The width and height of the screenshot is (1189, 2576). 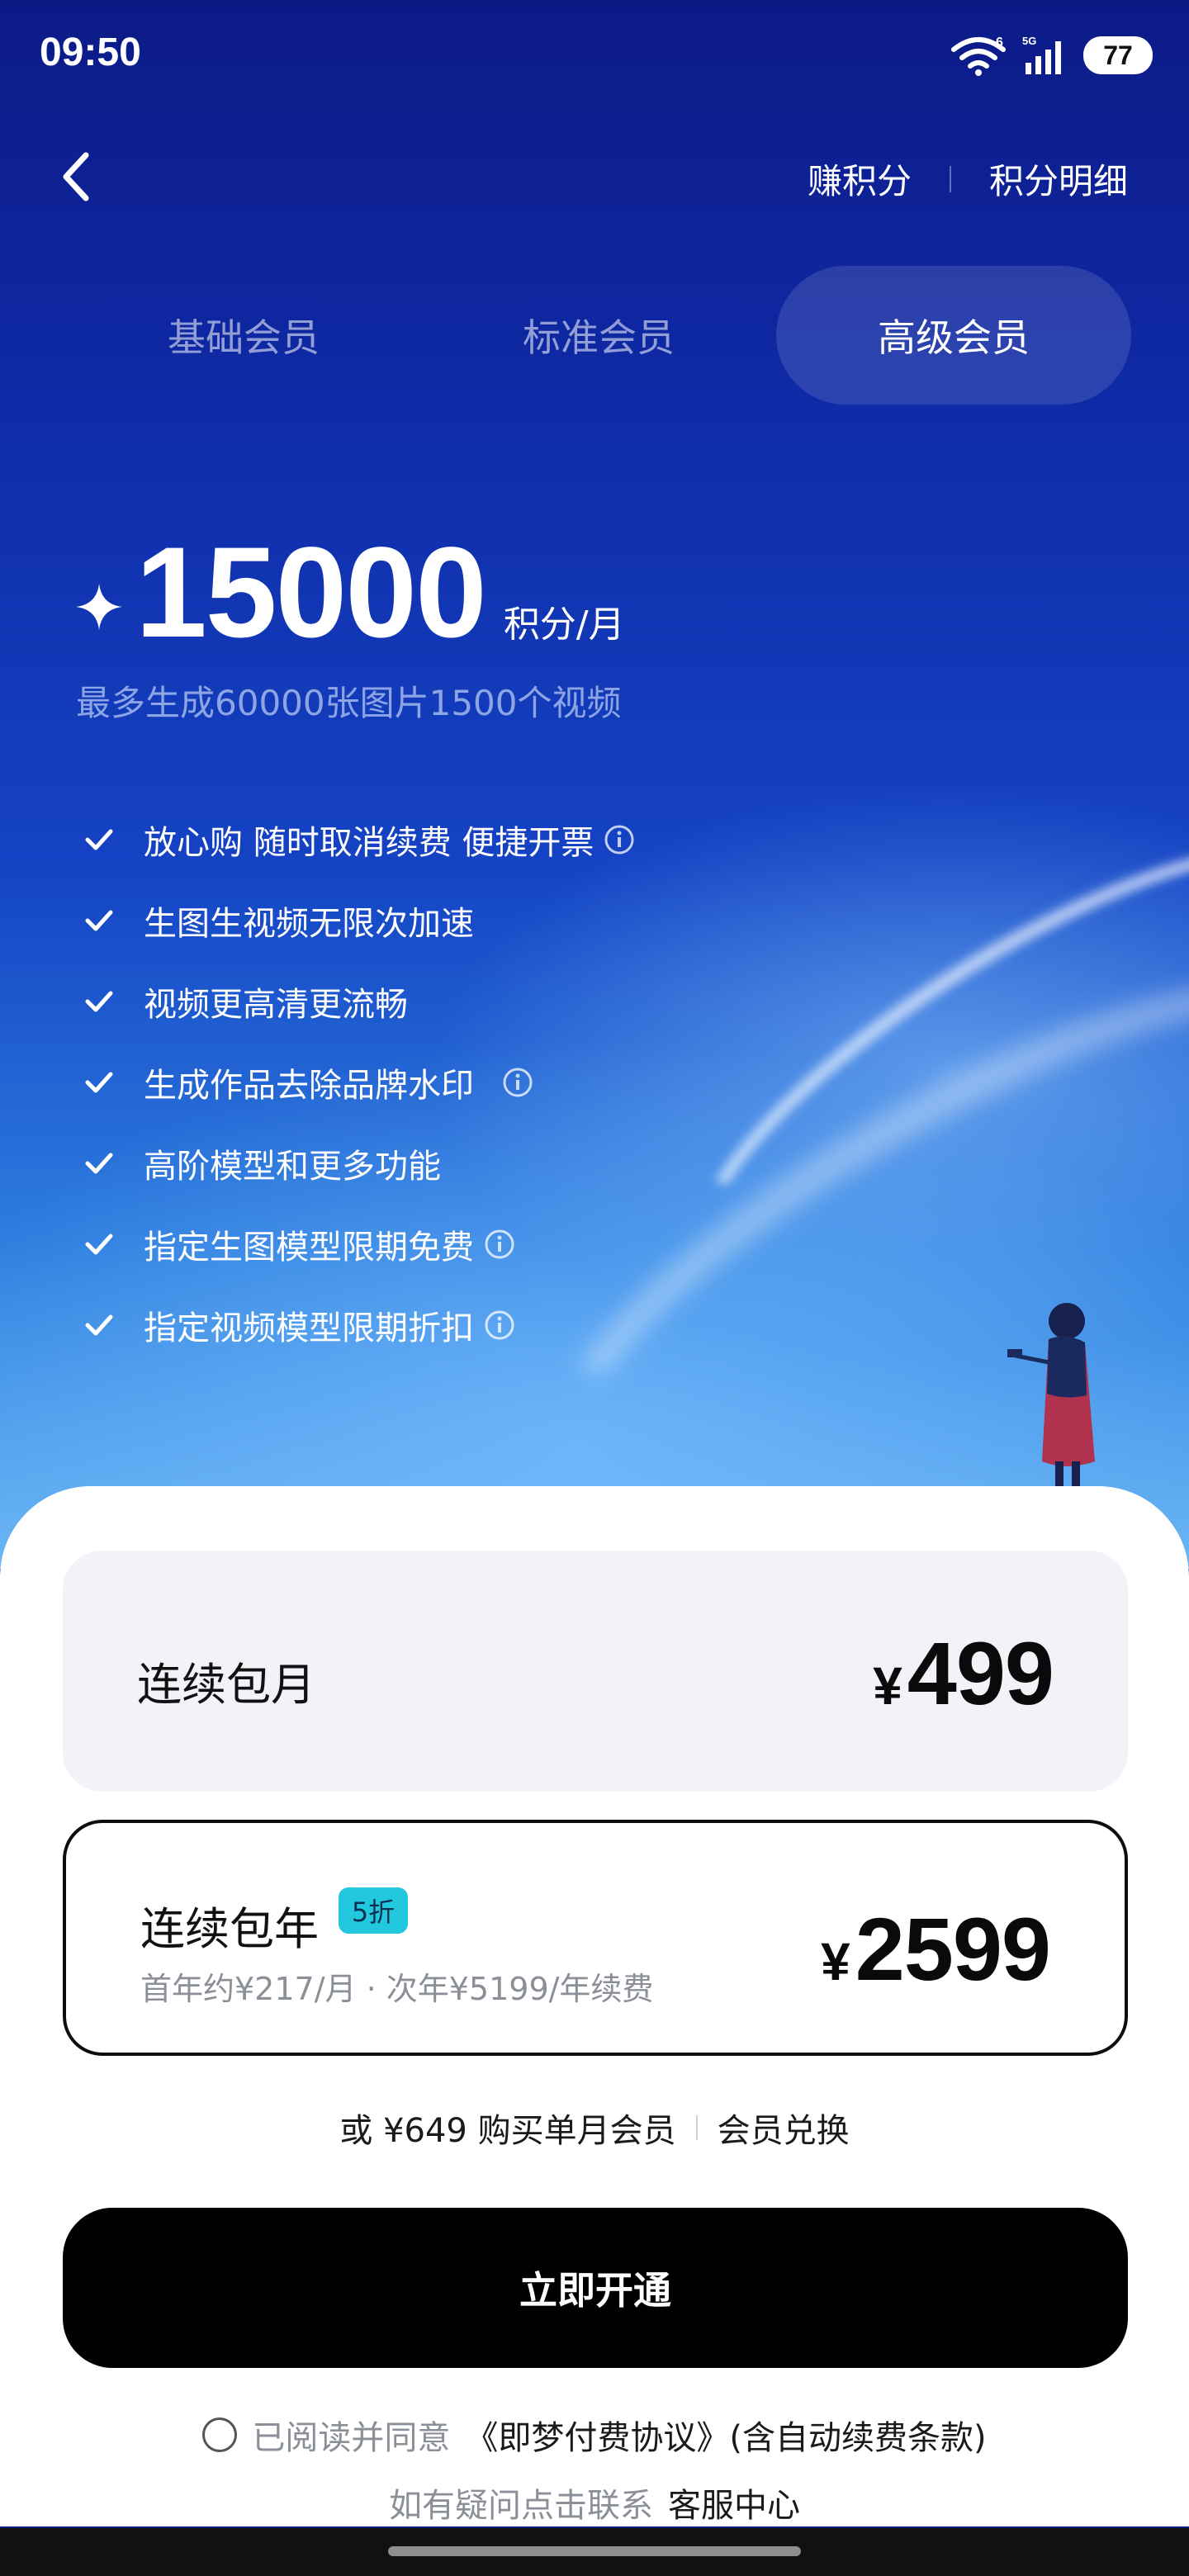 I want to click on feature-text: 放心购 随时取消续费 便捷开票, so click(x=369, y=843).